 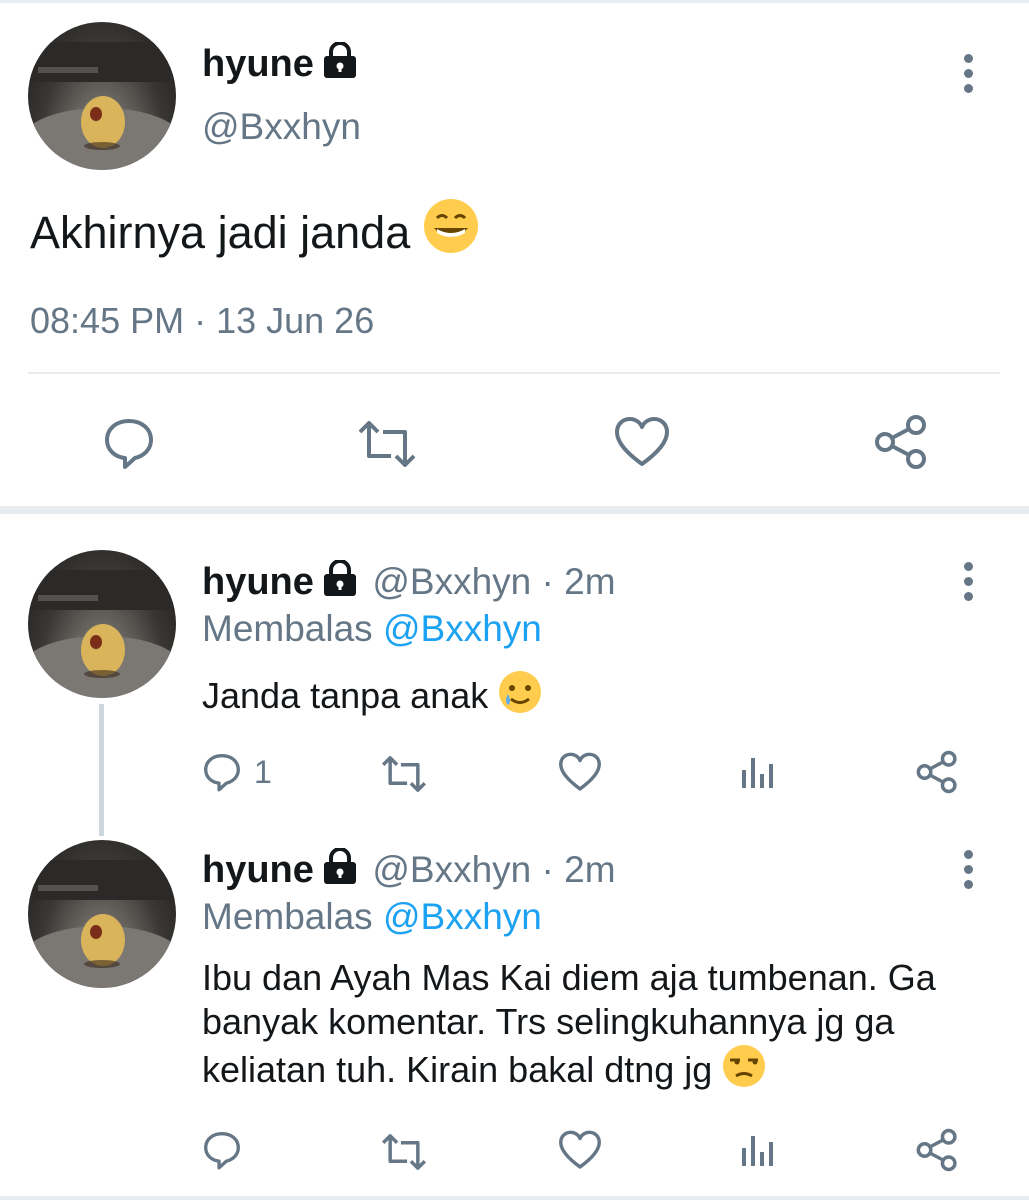 What do you see at coordinates (514, 1) in the screenshot?
I see `top-border` at bounding box center [514, 1].